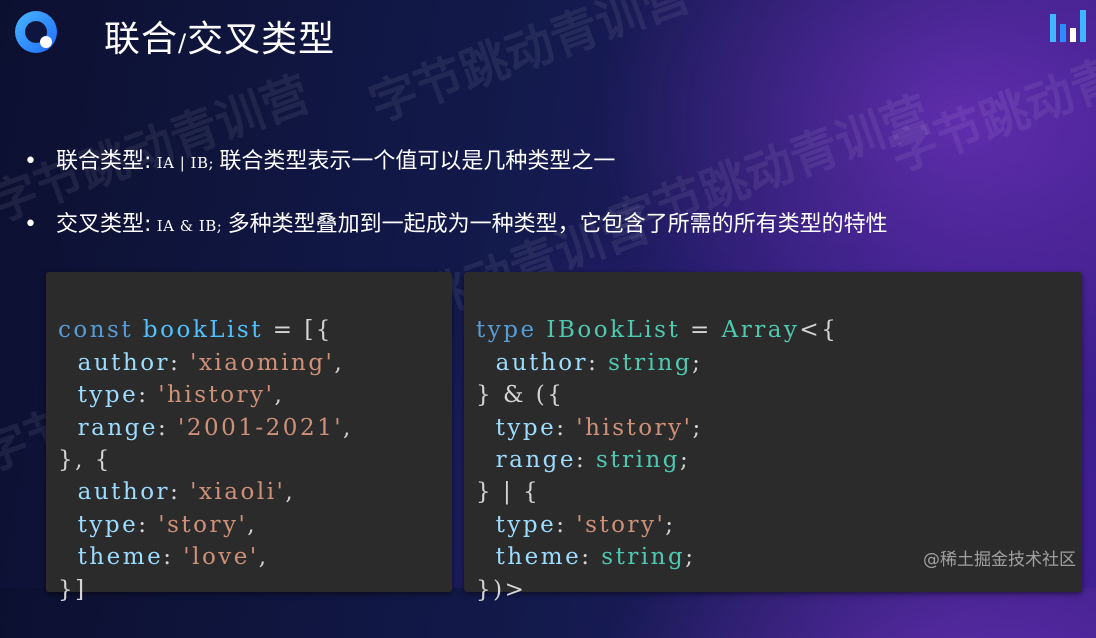 The height and width of the screenshot is (638, 1096). What do you see at coordinates (85, 459) in the screenshot?
I see `code-line: }, {` at bounding box center [85, 459].